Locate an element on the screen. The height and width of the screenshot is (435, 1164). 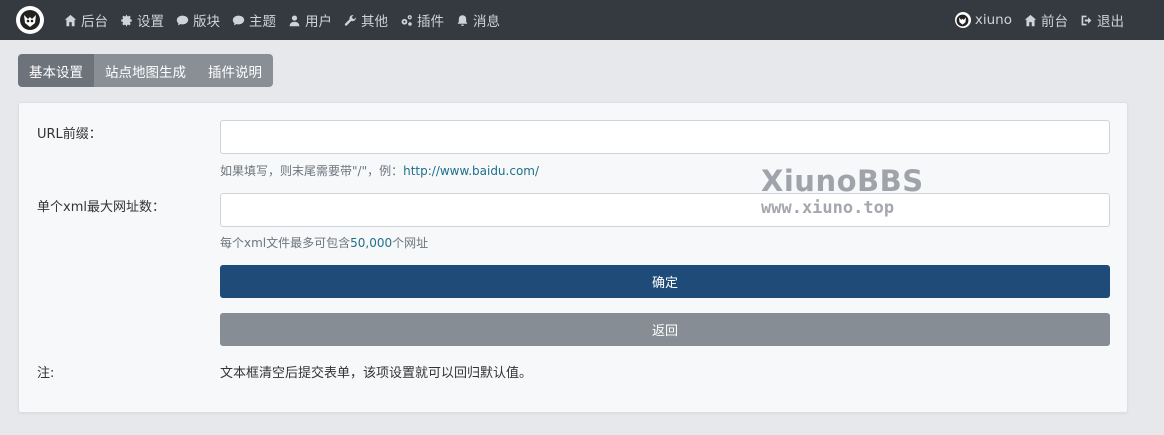
watermark-url: www.xiuno.top is located at coordinates (828, 208).